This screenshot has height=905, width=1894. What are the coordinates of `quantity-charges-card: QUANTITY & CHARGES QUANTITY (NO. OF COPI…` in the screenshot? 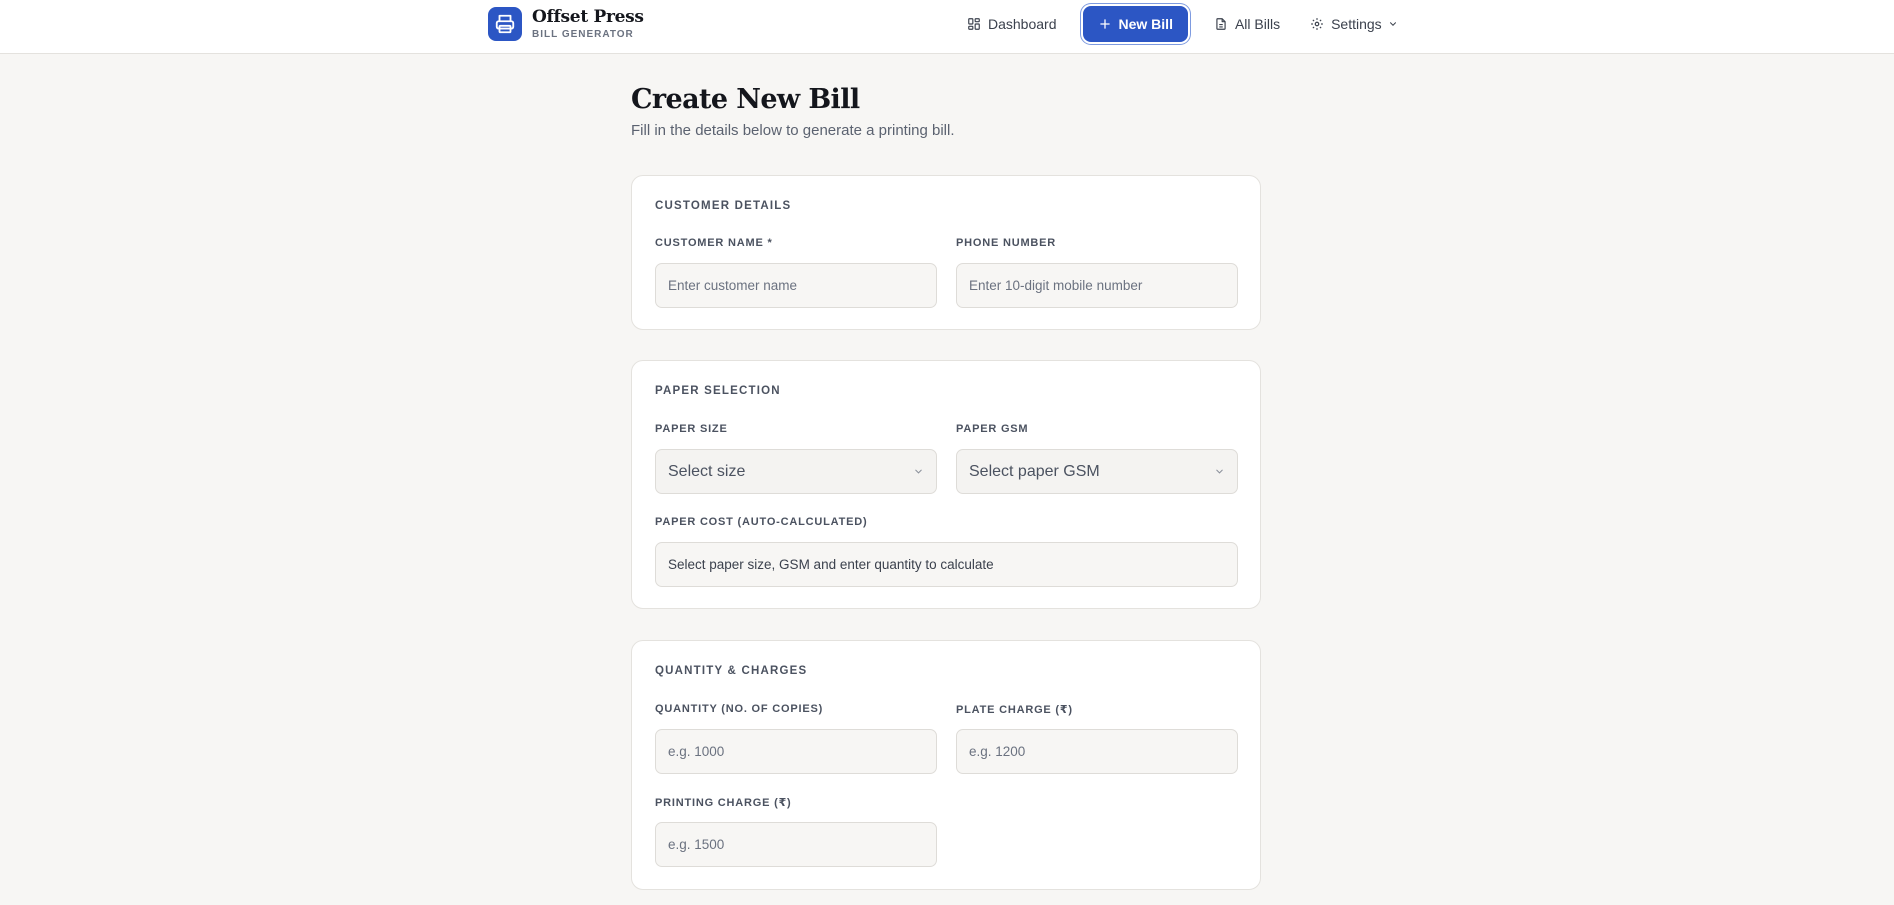 It's located at (946, 765).